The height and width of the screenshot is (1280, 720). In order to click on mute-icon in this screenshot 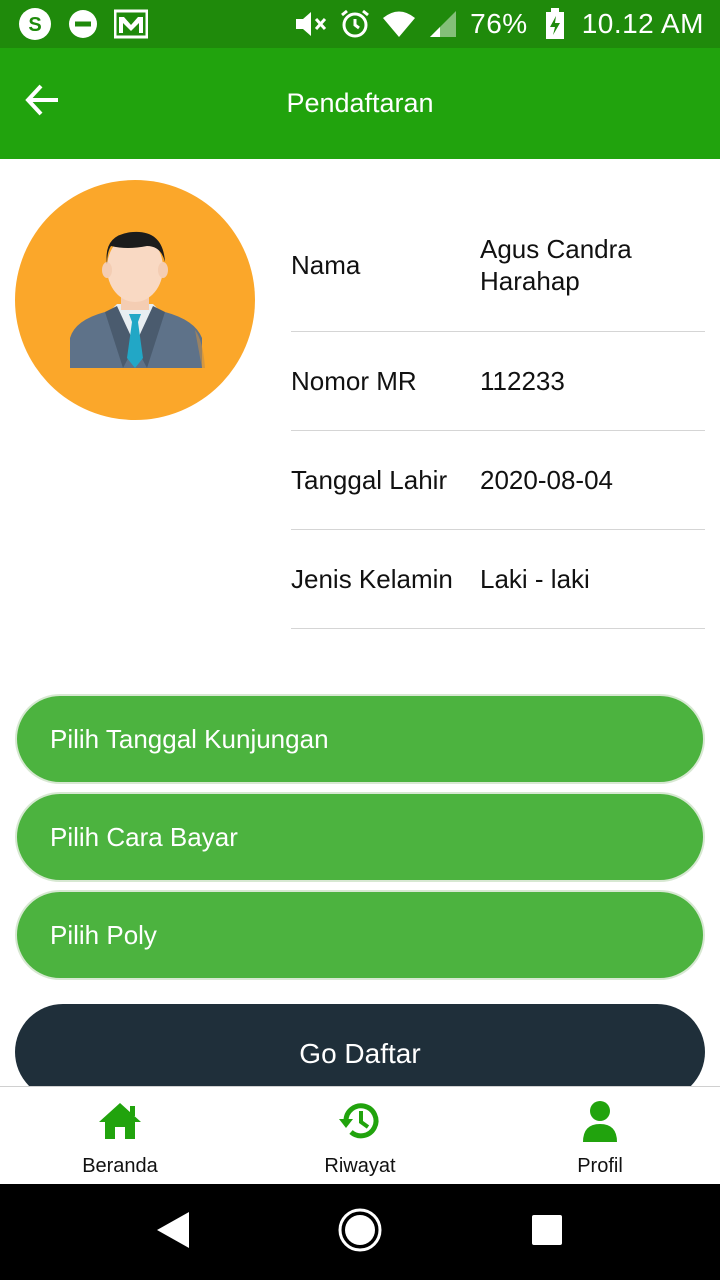, I will do `click(311, 24)`.